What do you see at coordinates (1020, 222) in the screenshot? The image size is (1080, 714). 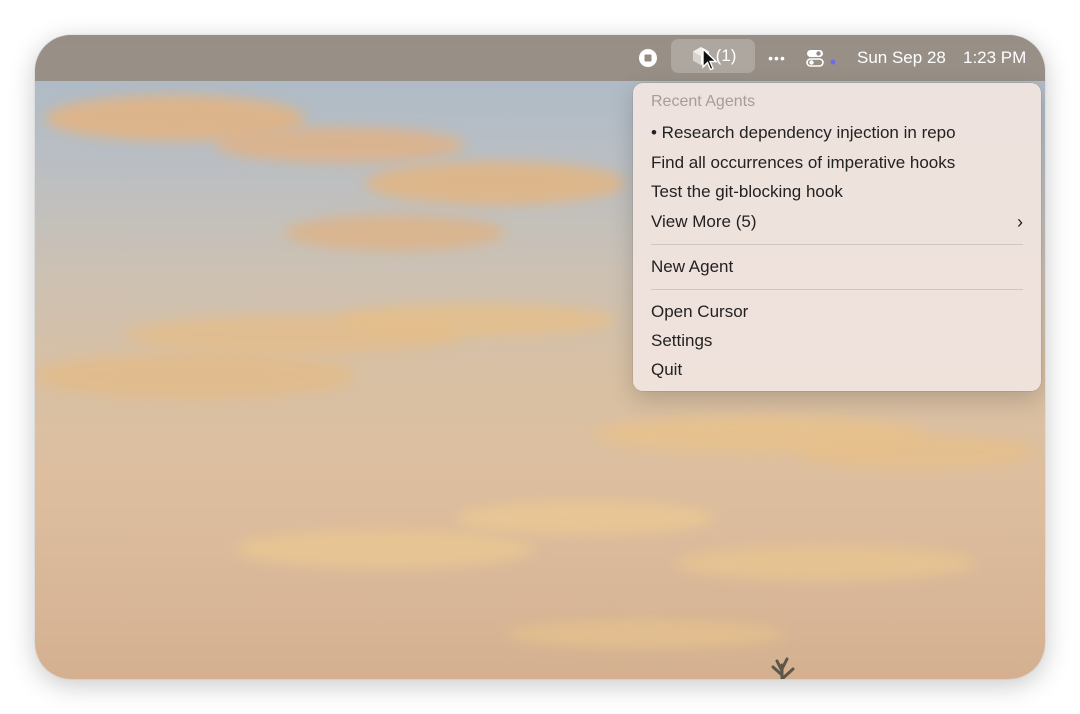 I see `chevron-right-icon: ›` at bounding box center [1020, 222].